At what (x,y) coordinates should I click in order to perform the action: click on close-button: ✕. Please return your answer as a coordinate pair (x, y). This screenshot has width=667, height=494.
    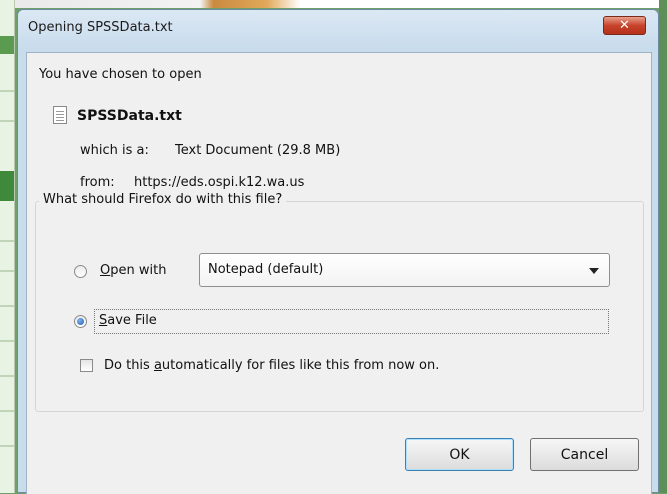
    Looking at the image, I should click on (624, 25).